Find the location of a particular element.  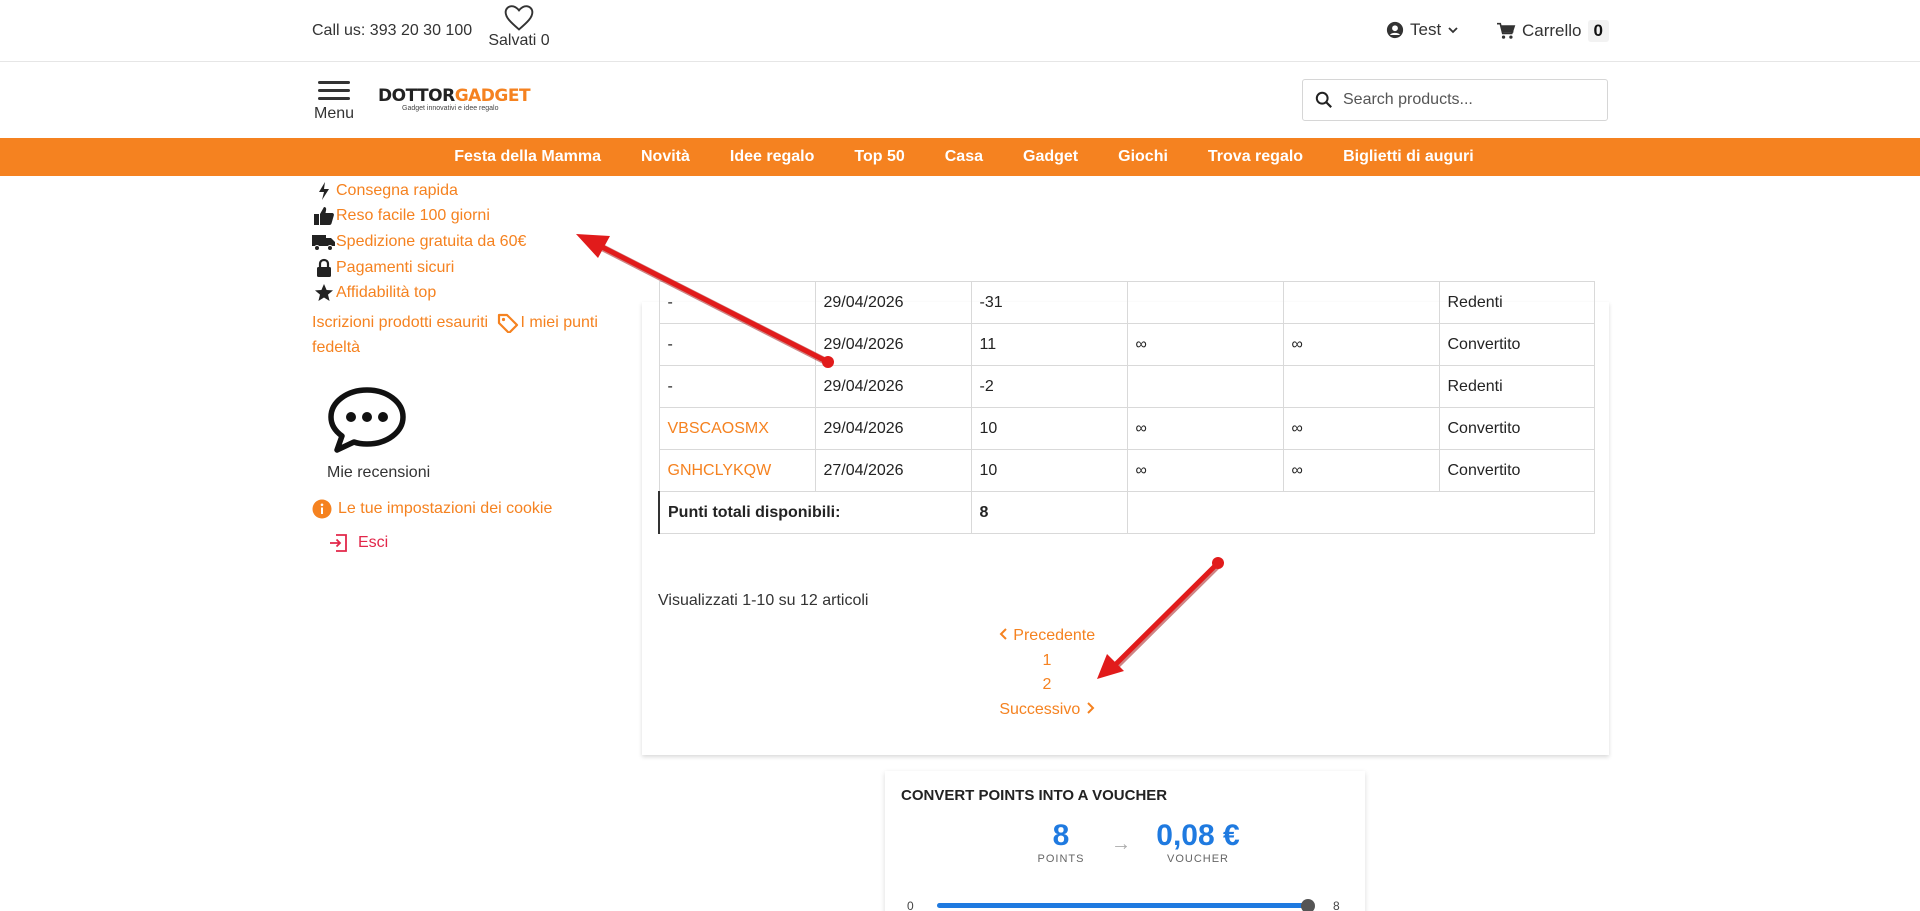

nav-item-idee-regalo: Idee regalo is located at coordinates (772, 157).